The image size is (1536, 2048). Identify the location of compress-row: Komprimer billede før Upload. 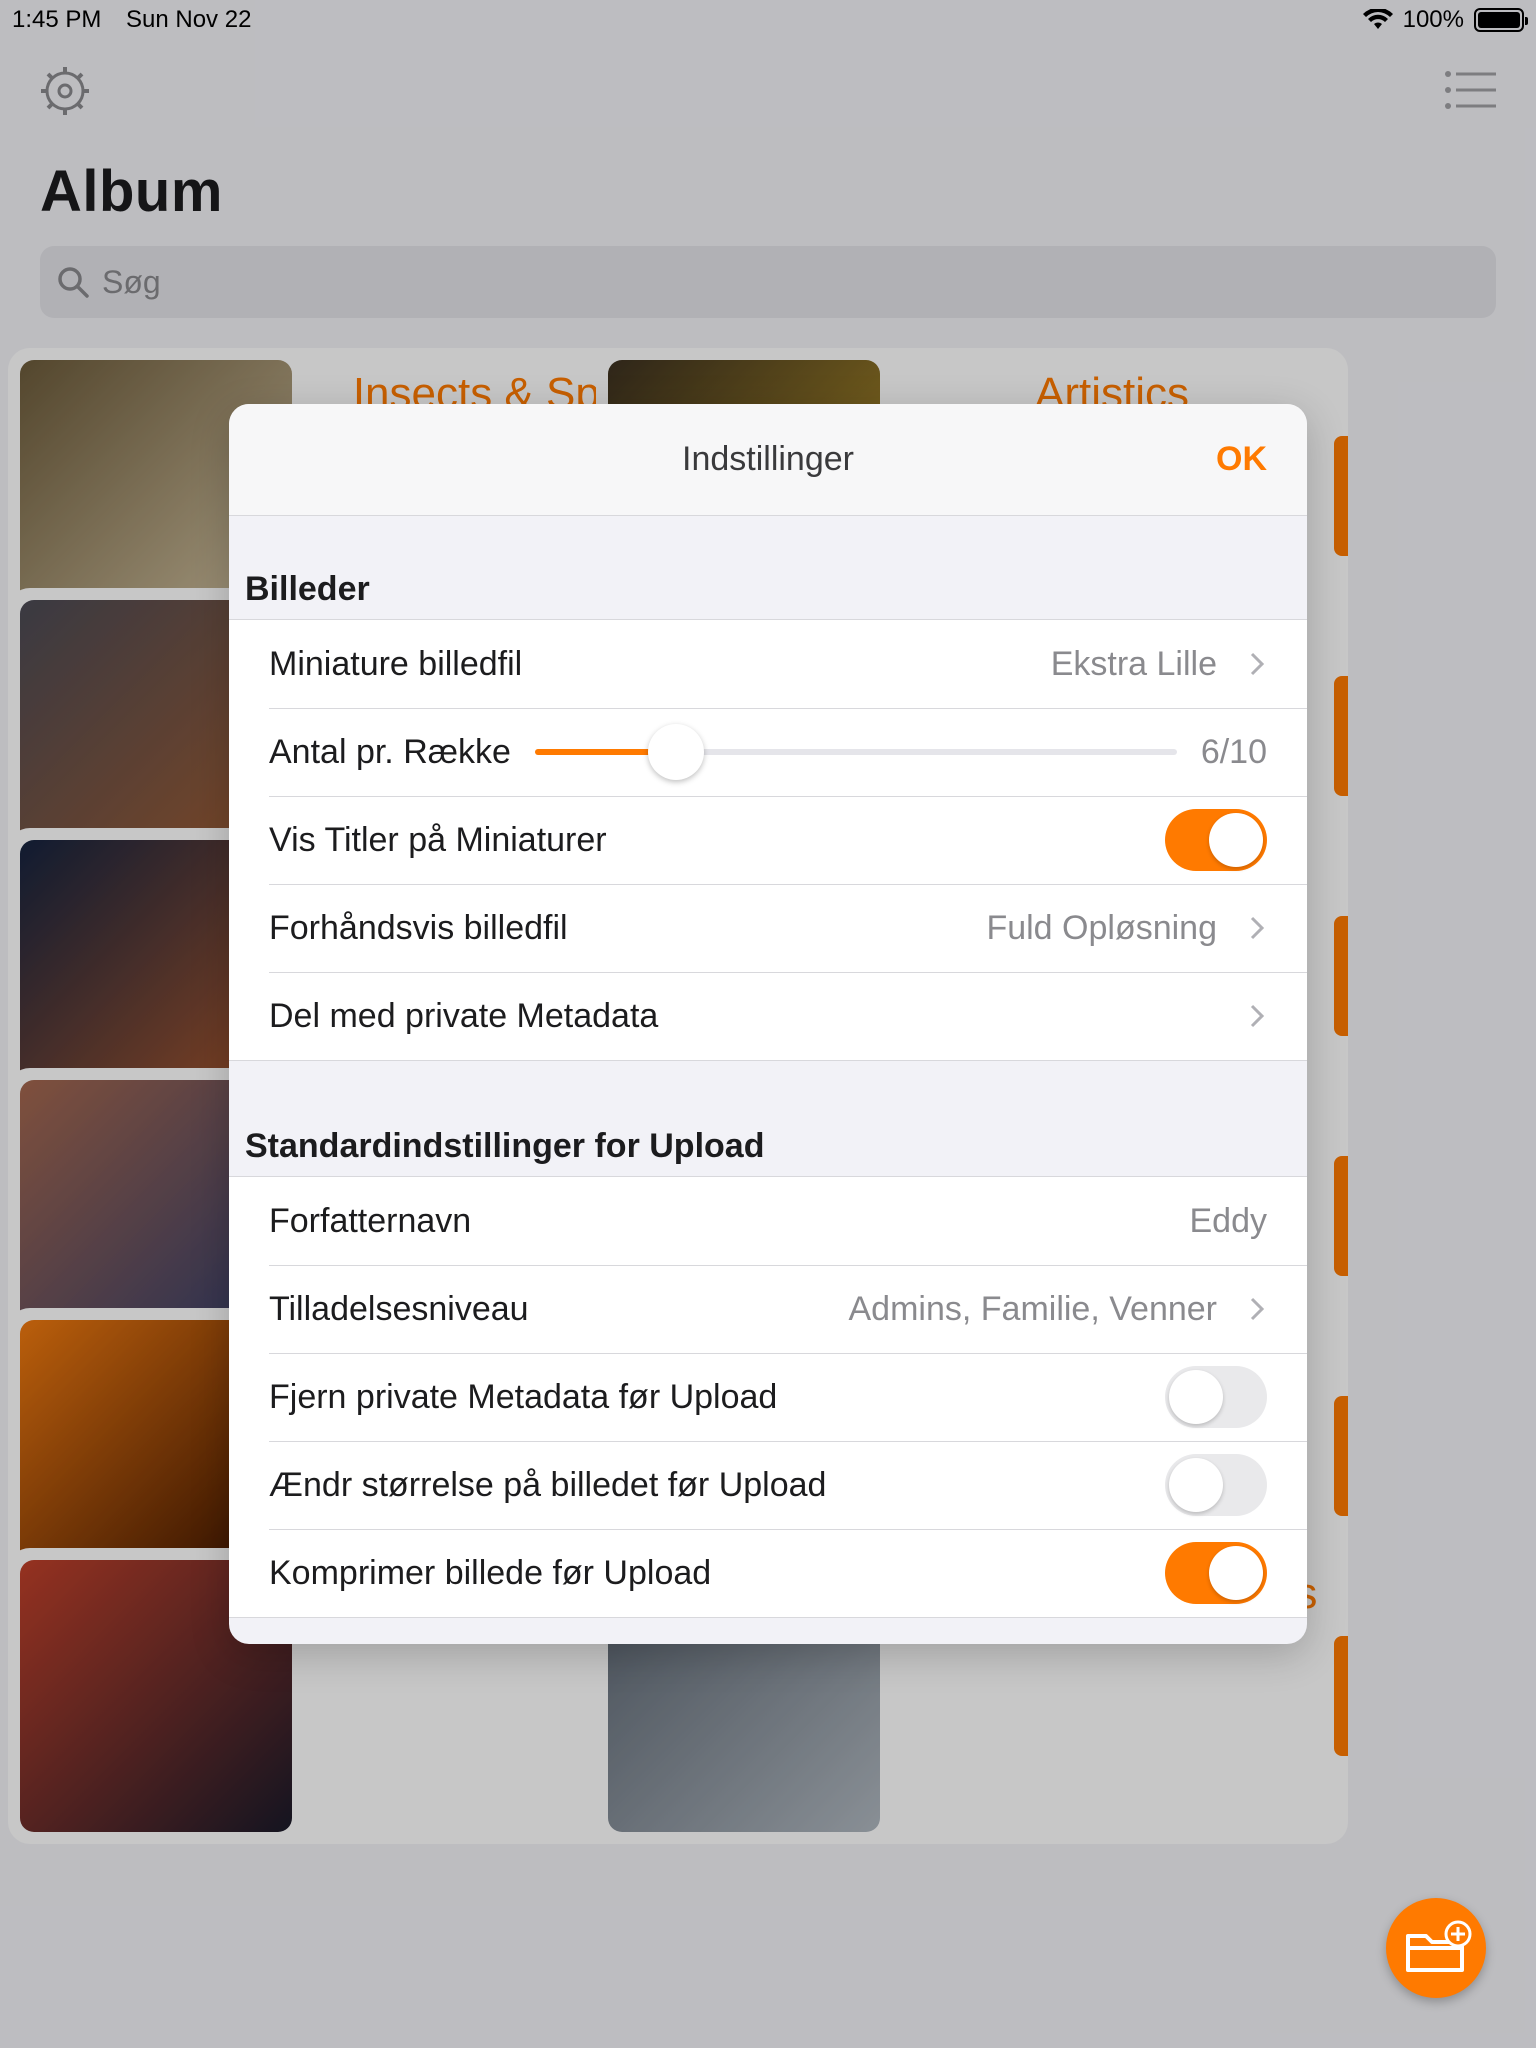
(768, 1573).